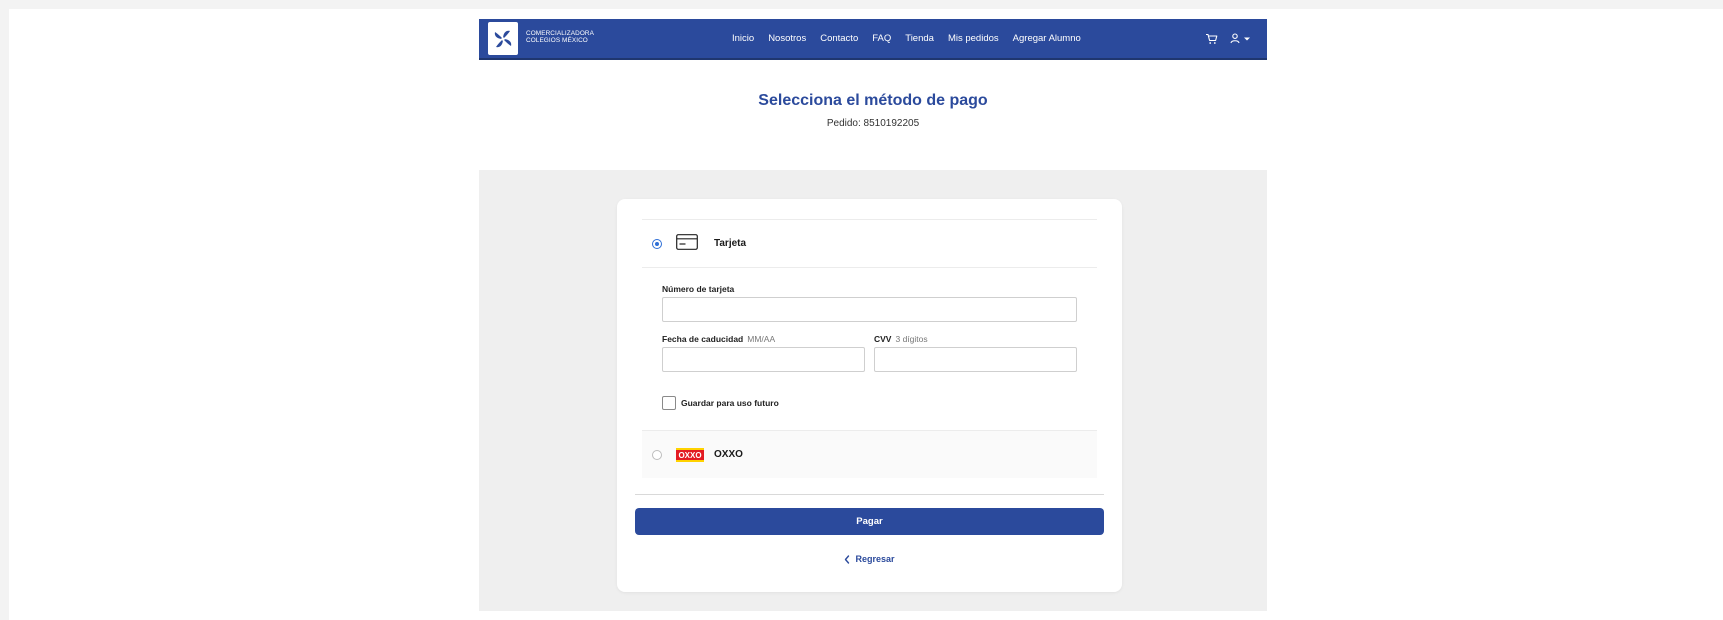  I want to click on radio-tarjeta, so click(657, 243).